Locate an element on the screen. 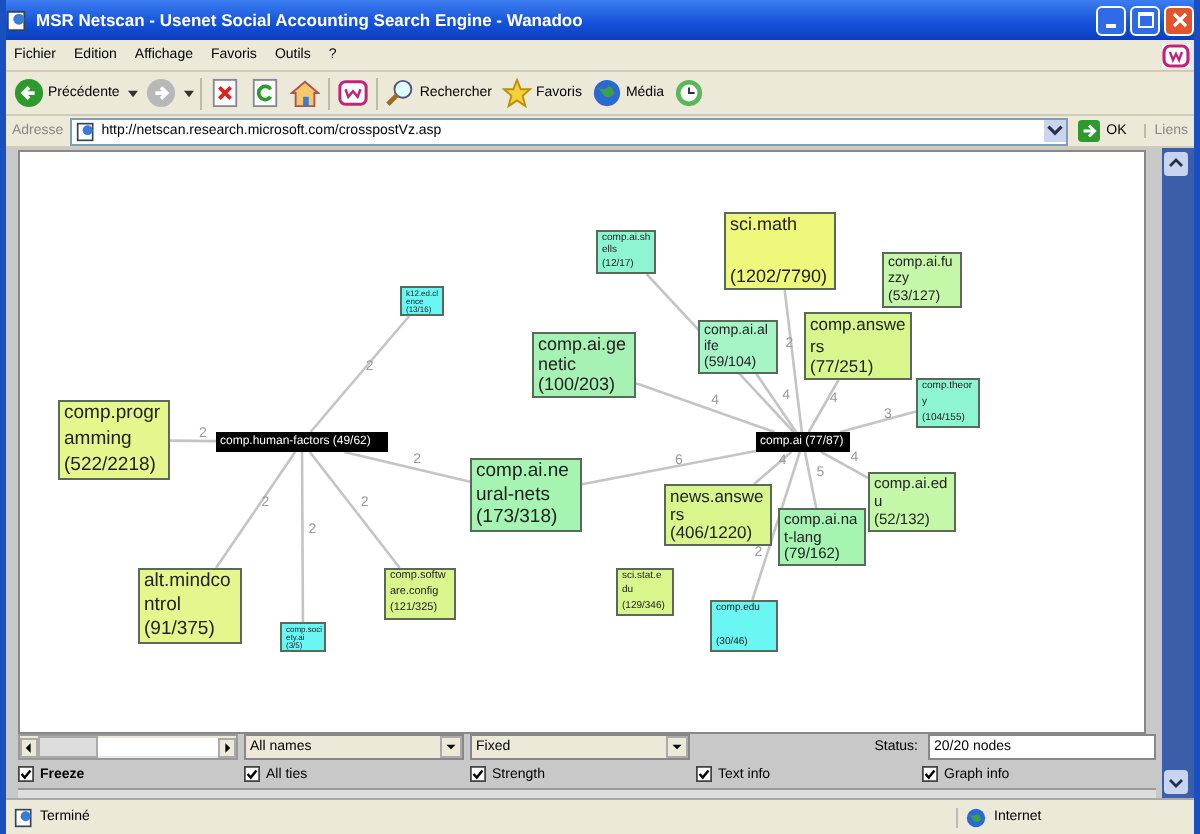  house-icon is located at coordinates (304, 93).